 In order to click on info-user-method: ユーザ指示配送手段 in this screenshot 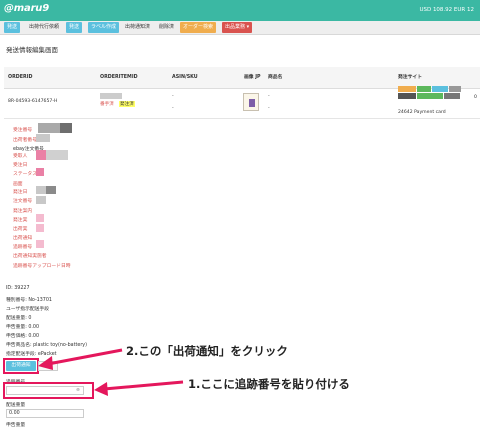, I will do `click(28, 309)`.